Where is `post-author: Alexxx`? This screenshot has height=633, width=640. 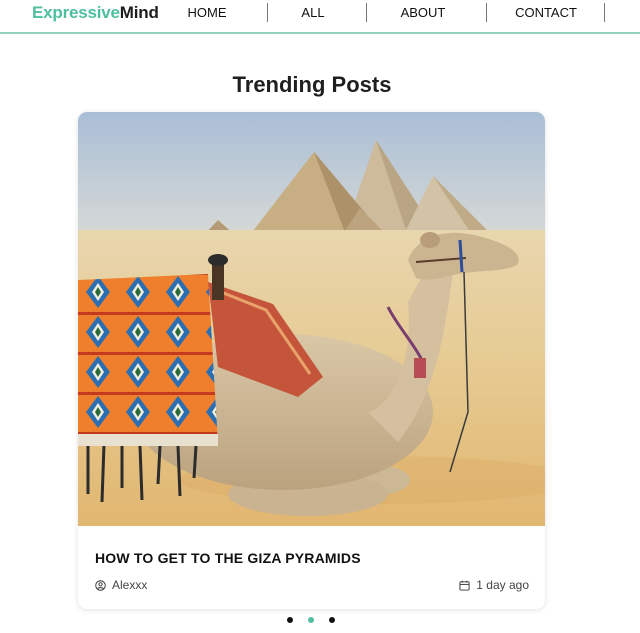 post-author: Alexxx is located at coordinates (121, 585).